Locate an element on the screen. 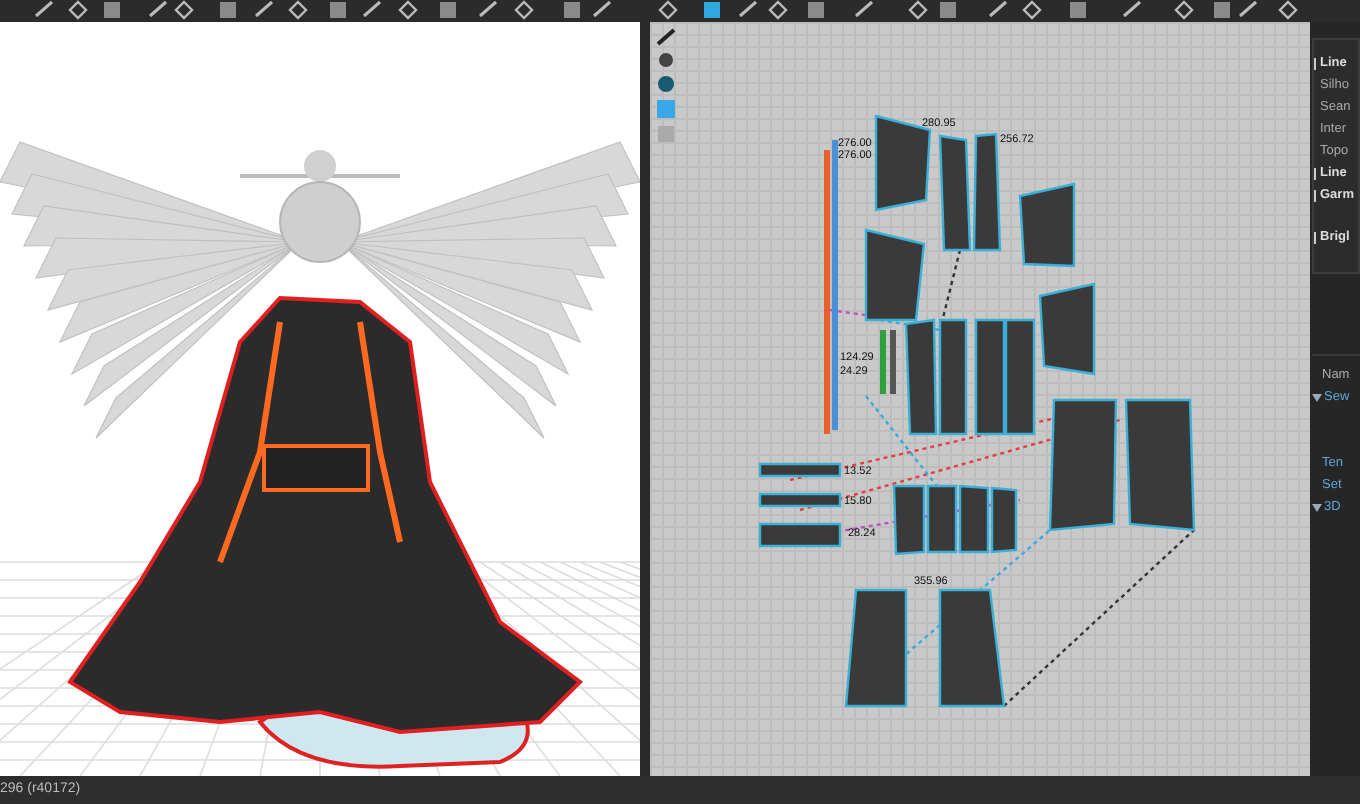 This screenshot has width=1360, height=804. pen-icon is located at coordinates (666, 37).